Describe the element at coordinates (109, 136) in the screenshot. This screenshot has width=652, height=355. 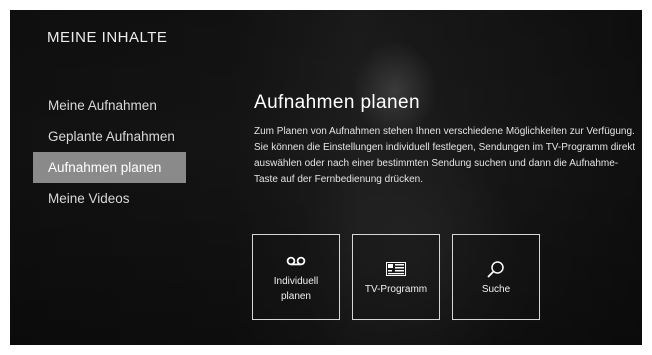
I see `menu-item-geplante-aufnahmen: Geplante Aufnahmen` at that location.